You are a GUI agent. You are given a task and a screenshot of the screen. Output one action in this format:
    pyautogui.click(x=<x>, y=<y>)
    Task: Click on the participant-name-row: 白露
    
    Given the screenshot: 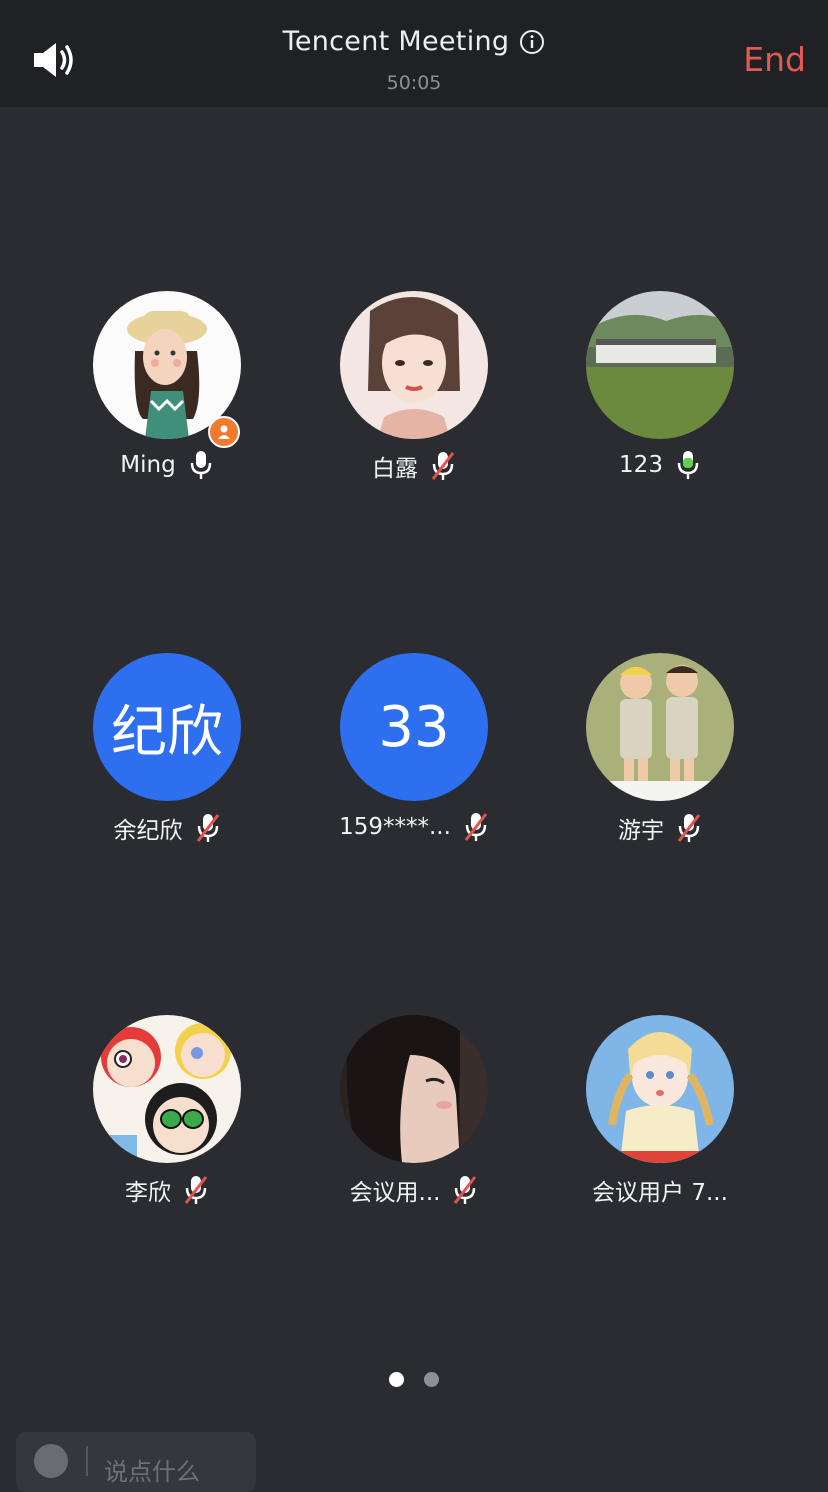 What is the action you would take?
    pyautogui.click(x=414, y=466)
    